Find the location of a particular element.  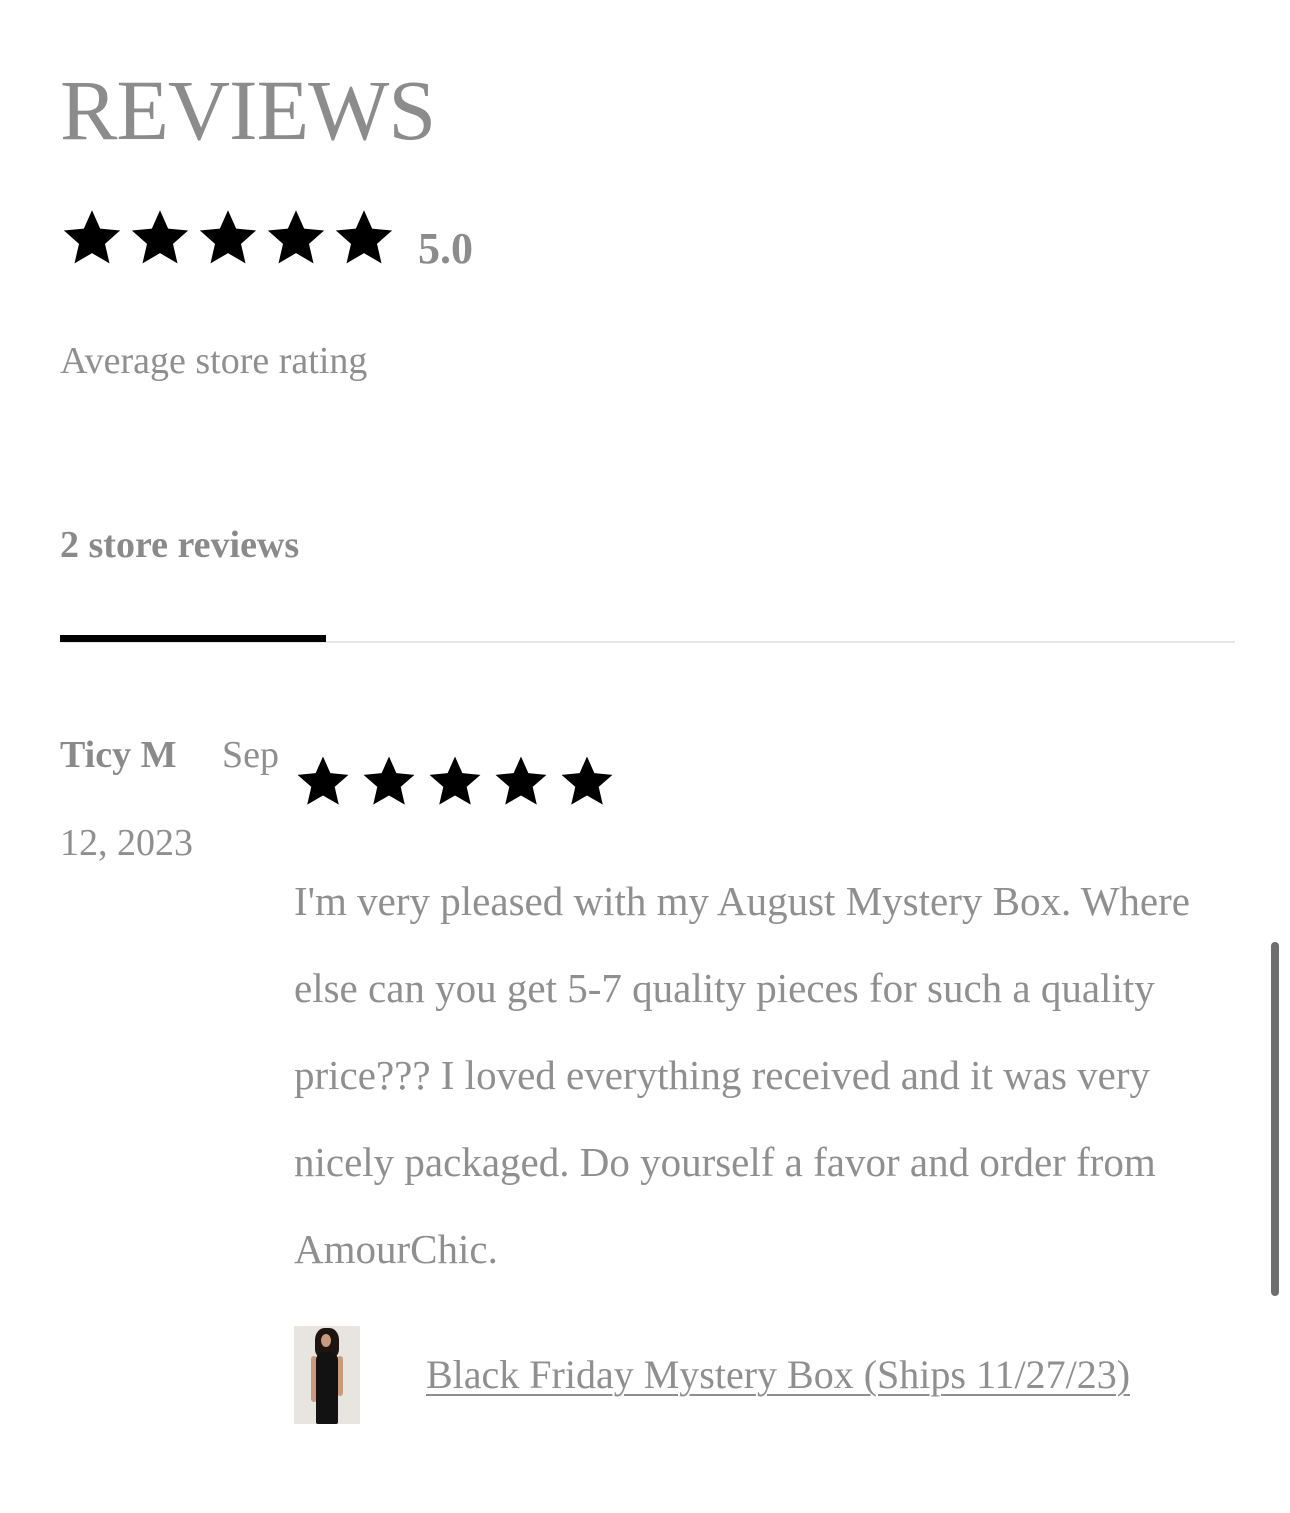

active-tab-indicator is located at coordinates (193, 638).